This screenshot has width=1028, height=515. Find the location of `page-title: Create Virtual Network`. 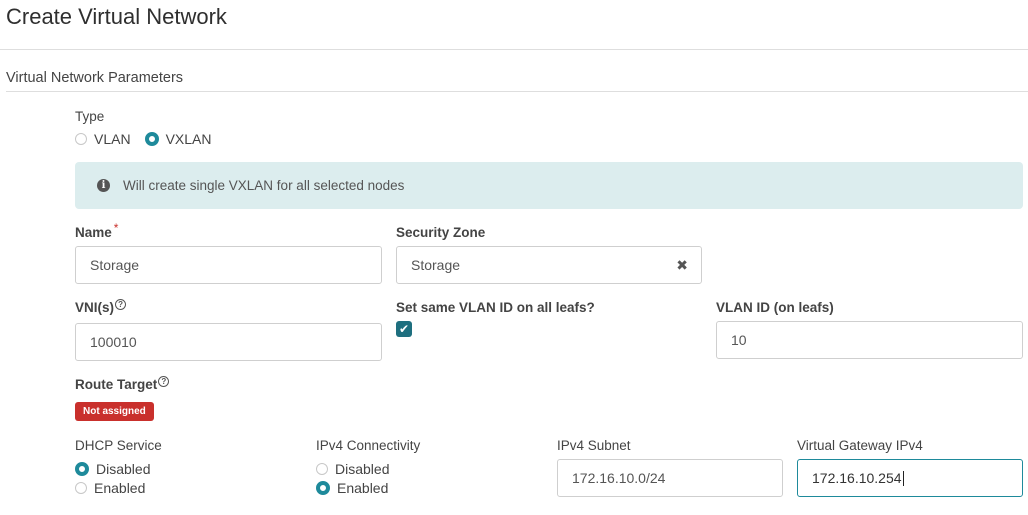

page-title: Create Virtual Network is located at coordinates (116, 16).